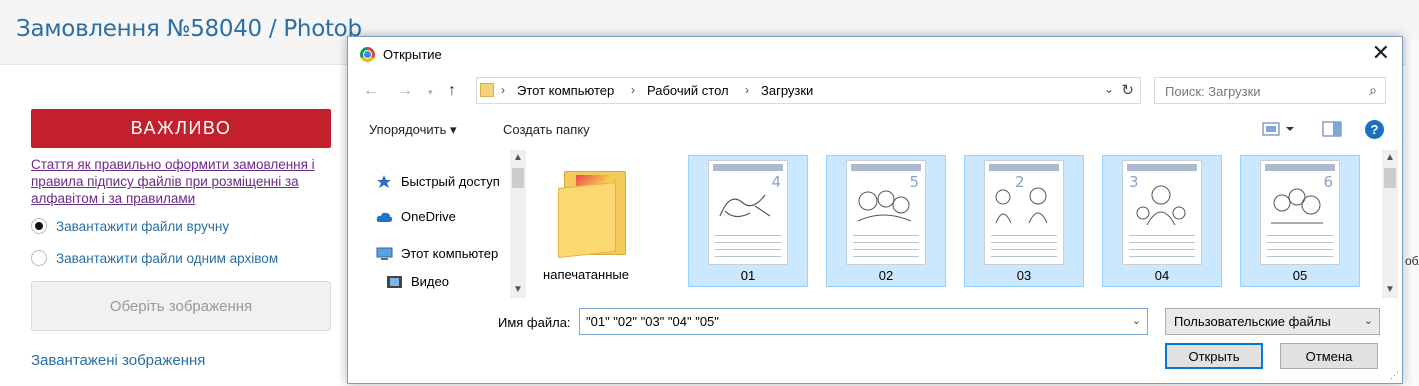 The width and height of the screenshot is (1419, 386). I want to click on page-right-strip, so click(1412, 213).